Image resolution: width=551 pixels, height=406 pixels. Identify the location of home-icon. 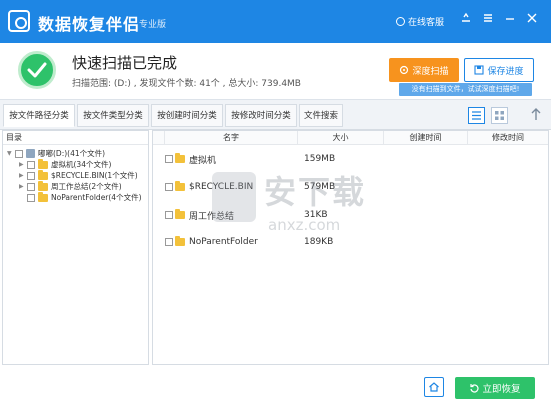
(434, 387).